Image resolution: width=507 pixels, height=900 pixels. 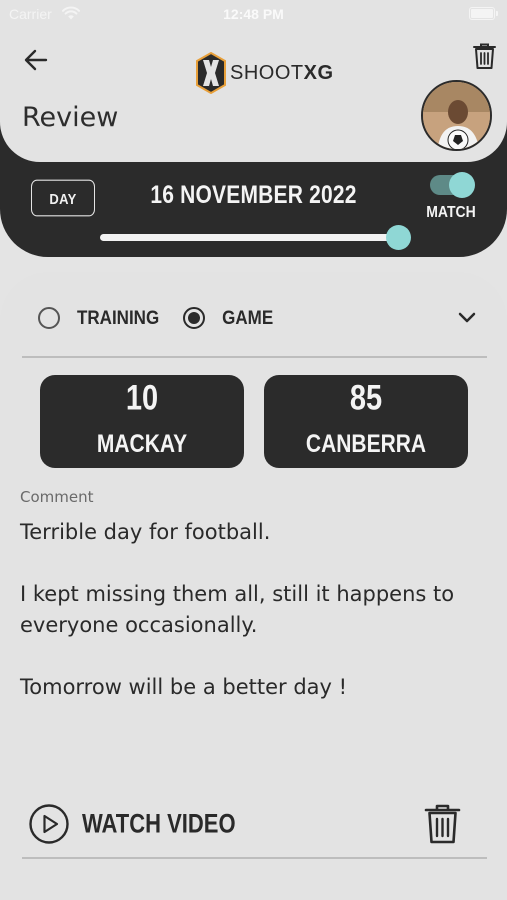 I want to click on radio-game-label: GAME, so click(x=247, y=318).